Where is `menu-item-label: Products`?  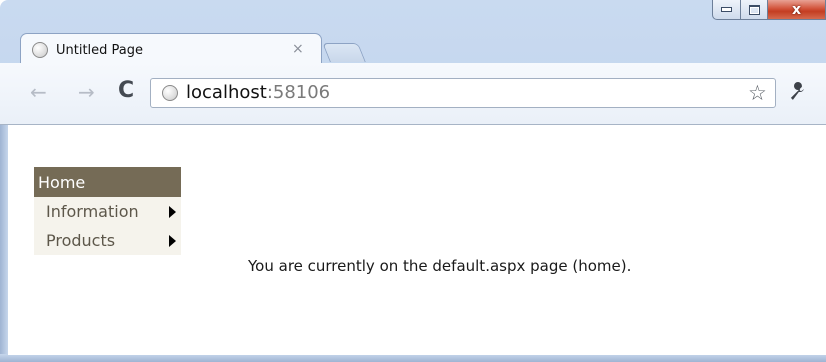
menu-item-label: Products is located at coordinates (81, 240).